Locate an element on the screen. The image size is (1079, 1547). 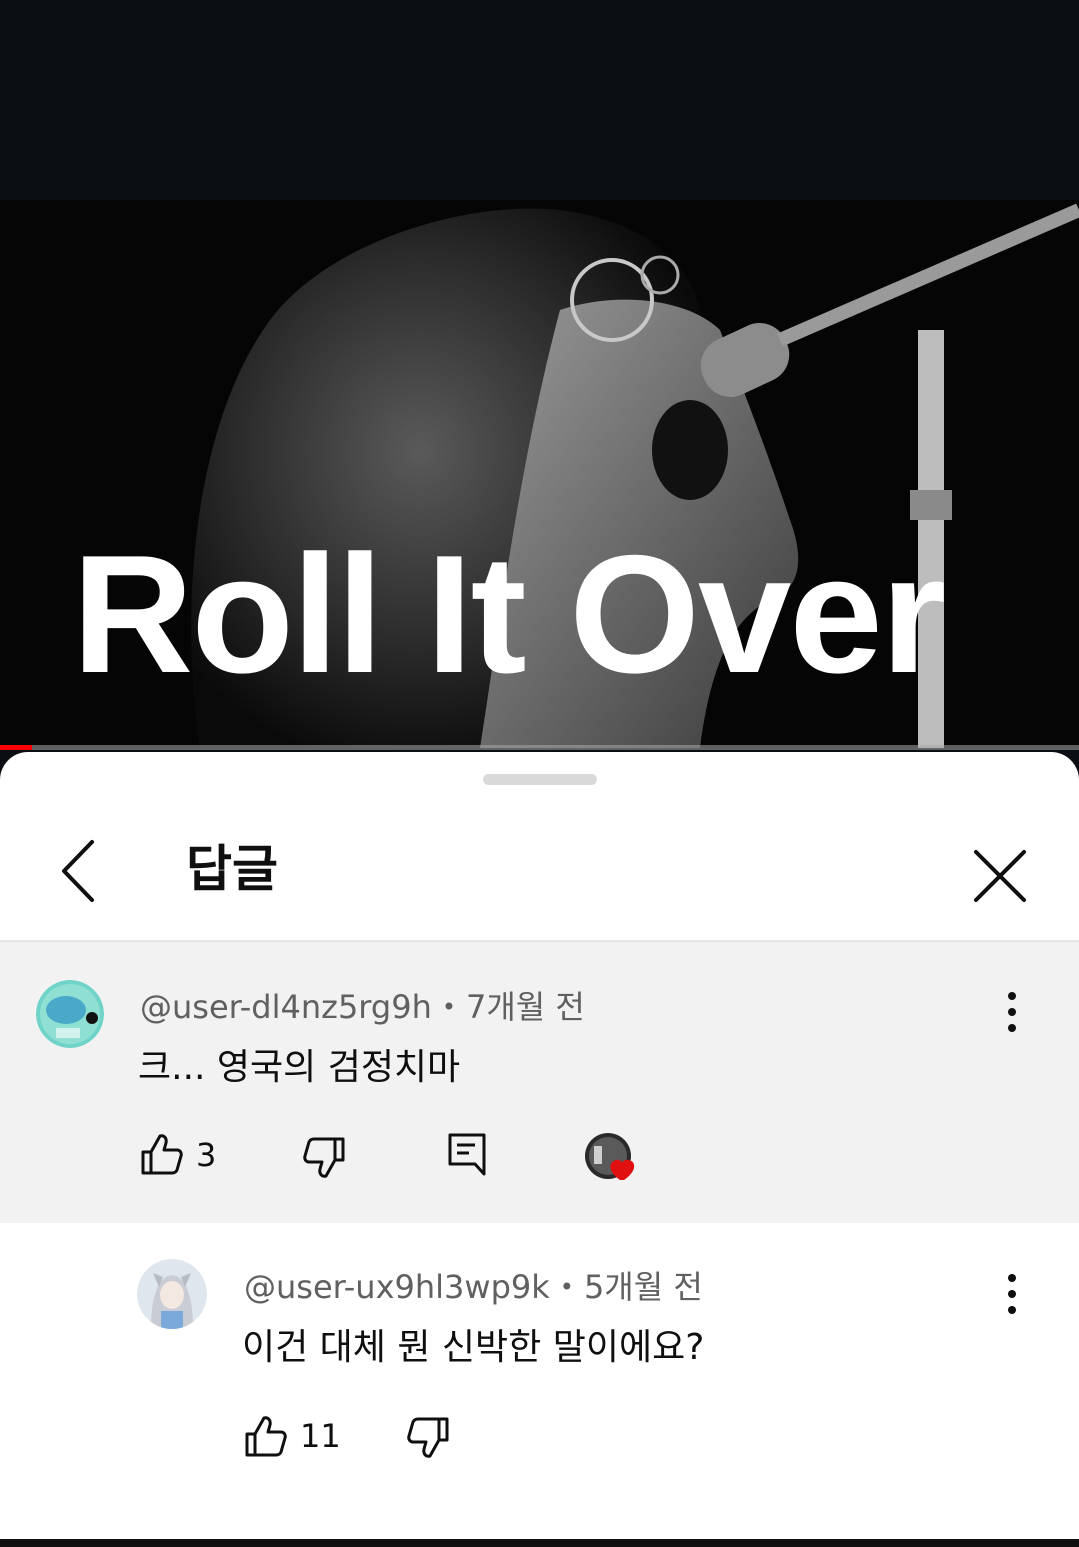
video-title-text: Roll It Over is located at coordinates (509, 614).